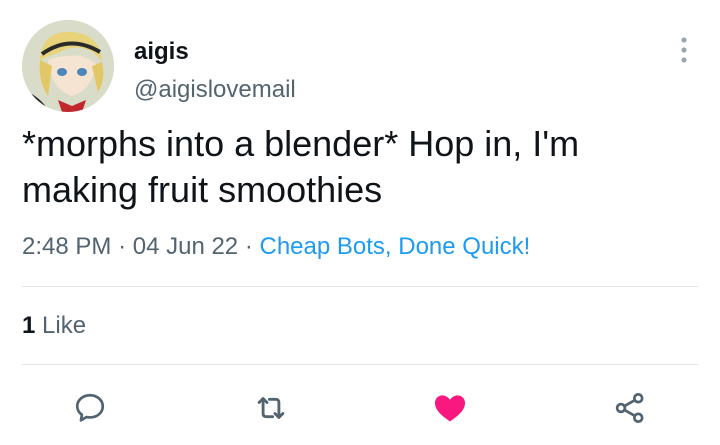 Image resolution: width=720 pixels, height=445 pixels. I want to click on share-icon, so click(629, 408).